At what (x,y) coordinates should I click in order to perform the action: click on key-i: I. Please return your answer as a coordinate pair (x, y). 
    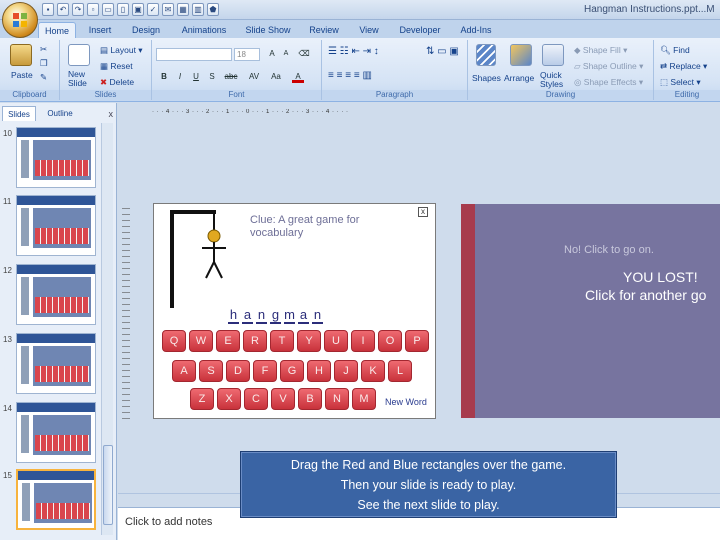
    Looking at the image, I should click on (363, 341).